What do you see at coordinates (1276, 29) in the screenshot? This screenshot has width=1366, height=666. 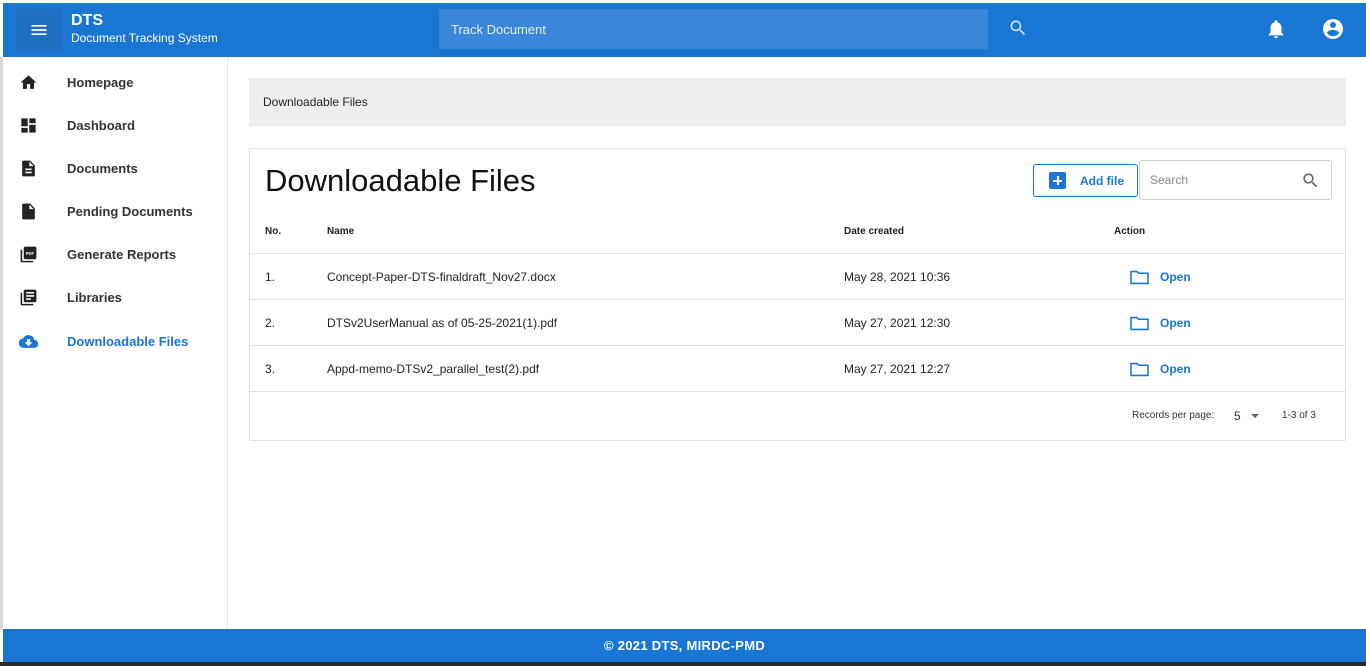 I see `notification-bell-icon` at bounding box center [1276, 29].